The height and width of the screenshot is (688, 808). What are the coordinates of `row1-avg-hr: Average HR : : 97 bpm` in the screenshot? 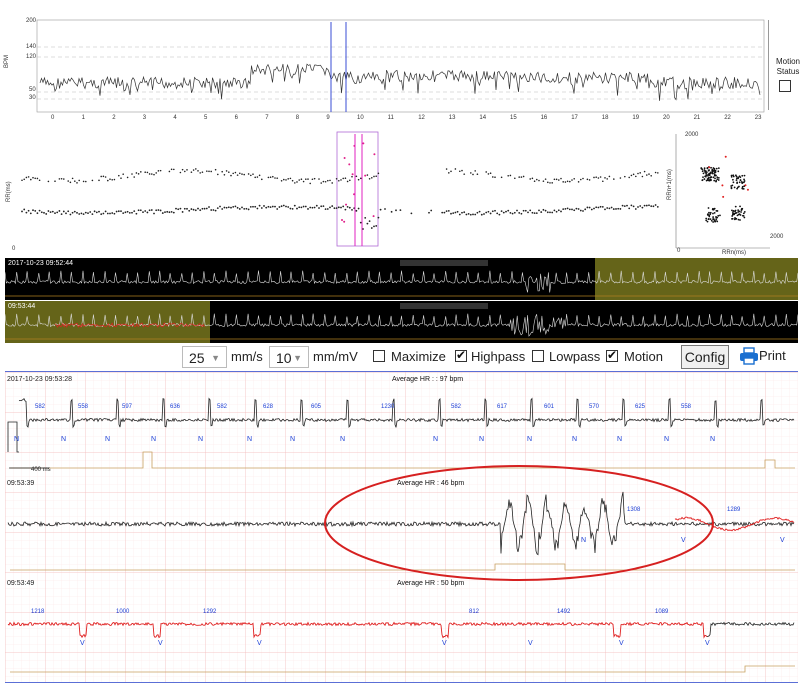 It's located at (428, 379).